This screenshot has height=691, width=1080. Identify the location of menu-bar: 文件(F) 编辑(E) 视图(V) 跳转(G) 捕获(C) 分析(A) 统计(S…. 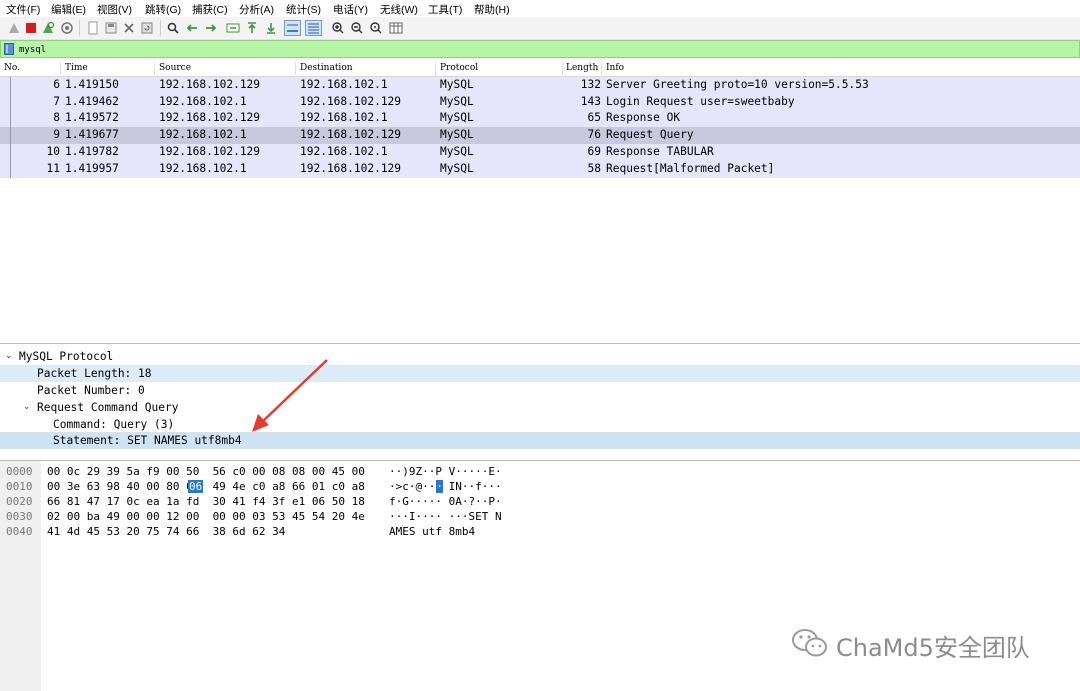
(540, 8).